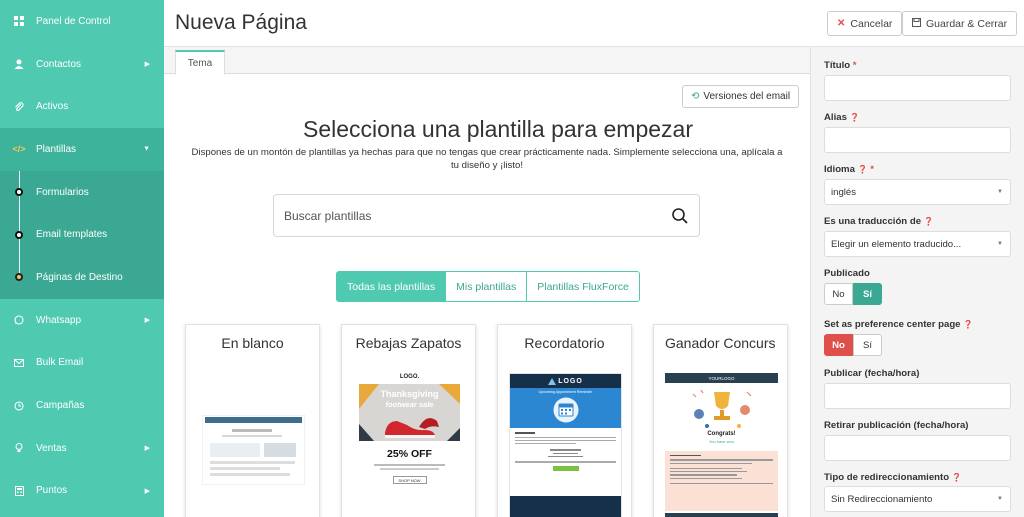 This screenshot has height=517, width=1024. I want to click on chevron-down-icon: ▼, so click(1000, 499).